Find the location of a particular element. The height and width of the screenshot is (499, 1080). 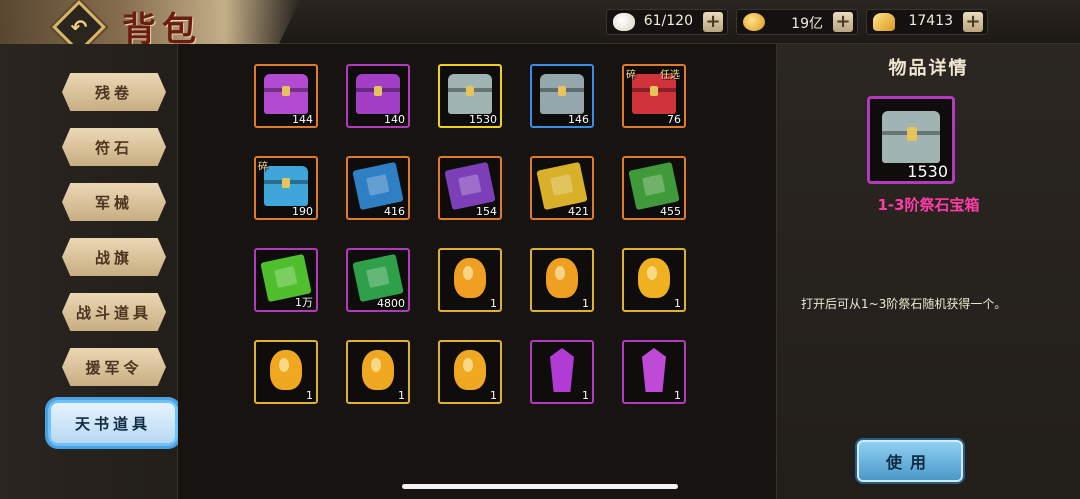

item-slot: 144 is located at coordinates (286, 96).